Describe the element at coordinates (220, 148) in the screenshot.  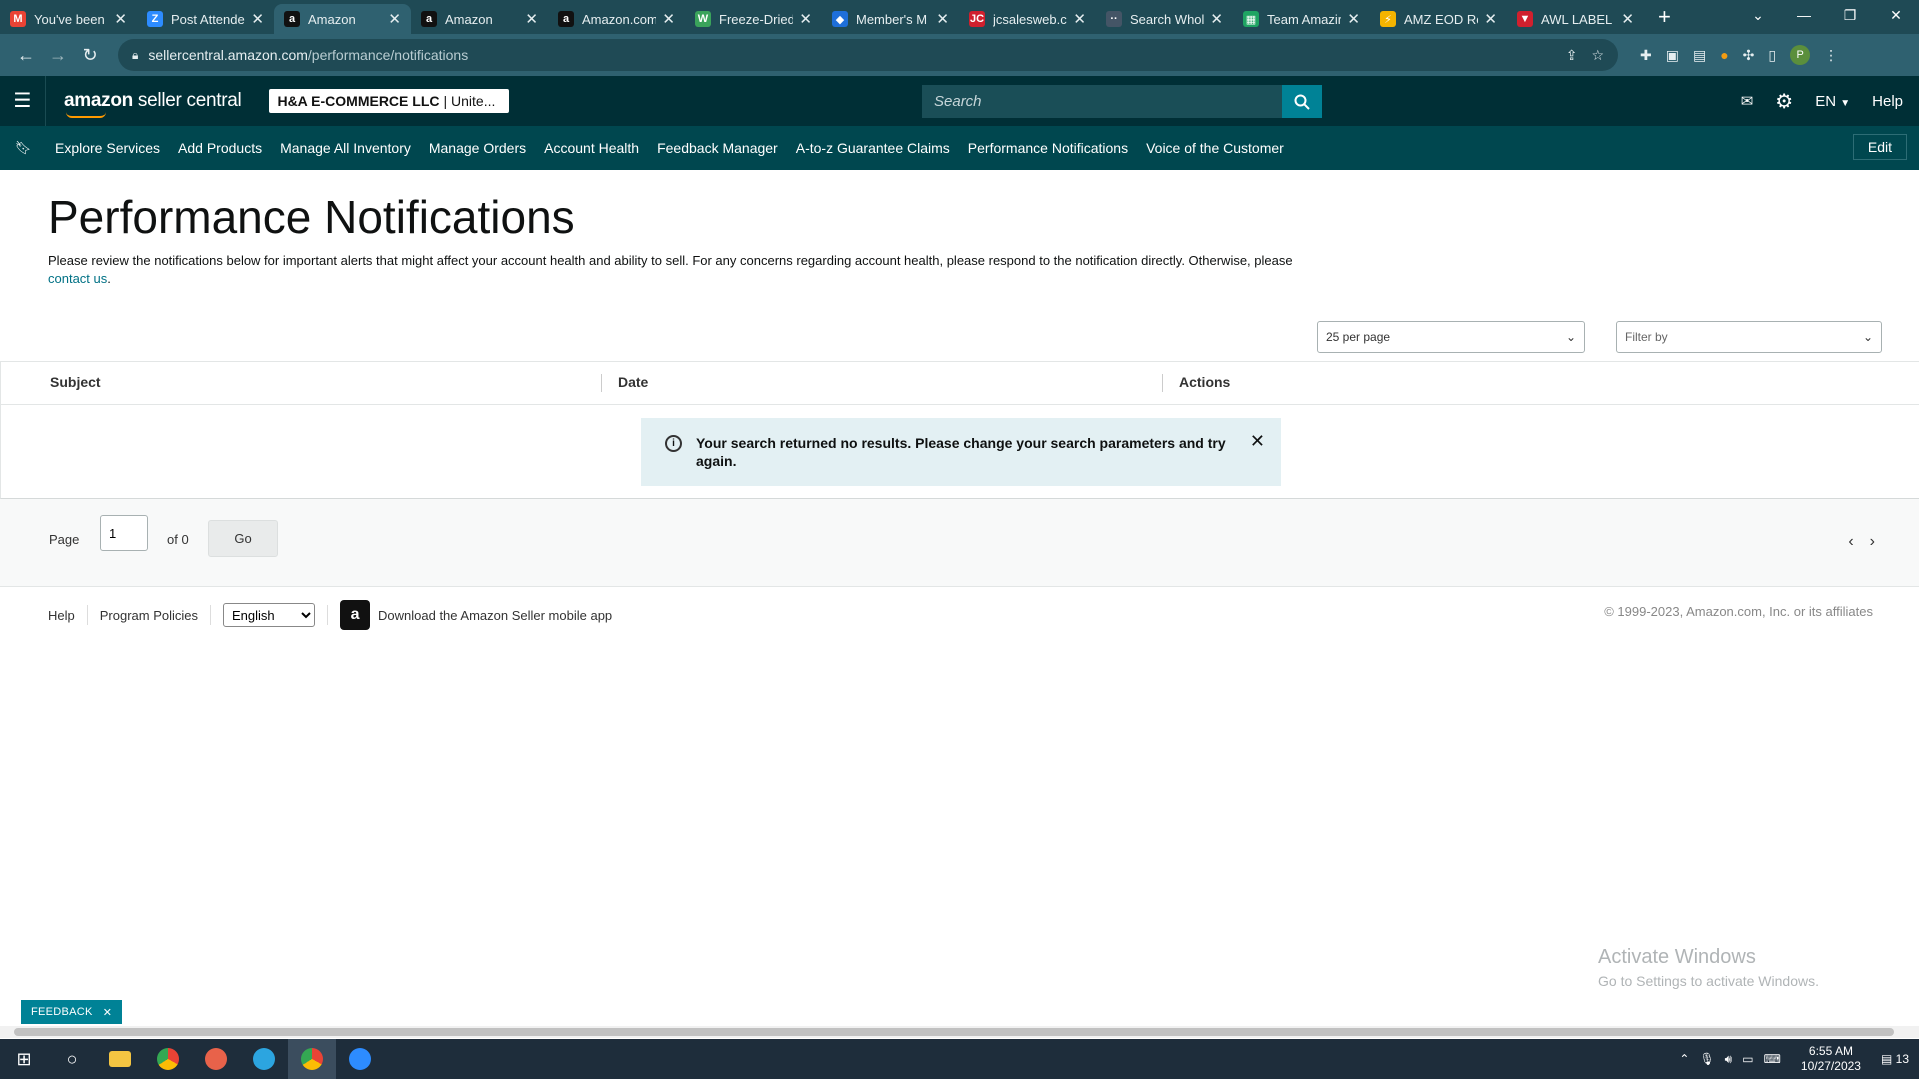
I see `nav-item: Add Products` at that location.